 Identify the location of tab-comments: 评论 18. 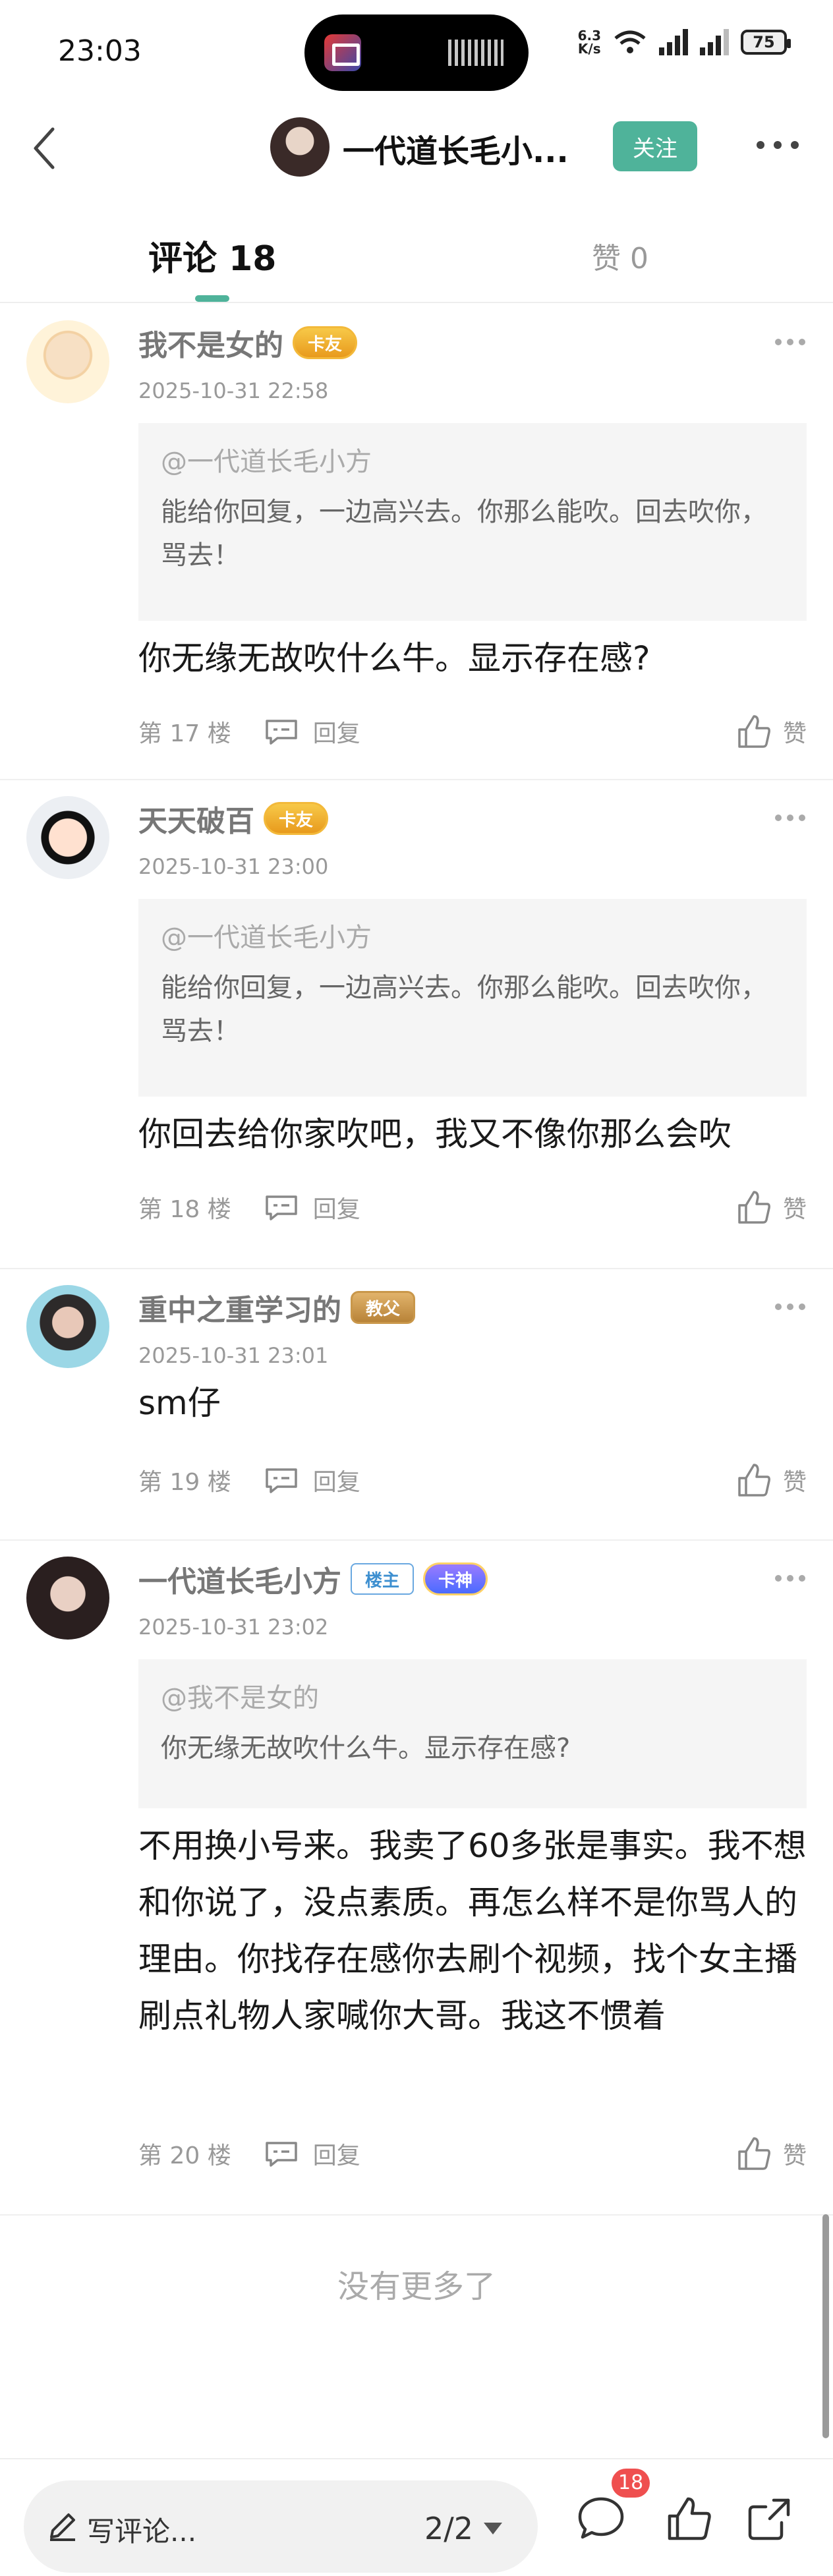
(212, 256).